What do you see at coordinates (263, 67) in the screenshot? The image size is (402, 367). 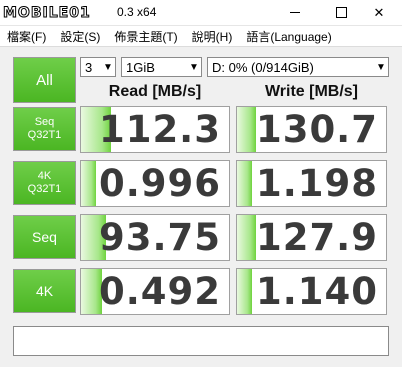 I see `drive-value: D: 0% (0/914GiB)` at bounding box center [263, 67].